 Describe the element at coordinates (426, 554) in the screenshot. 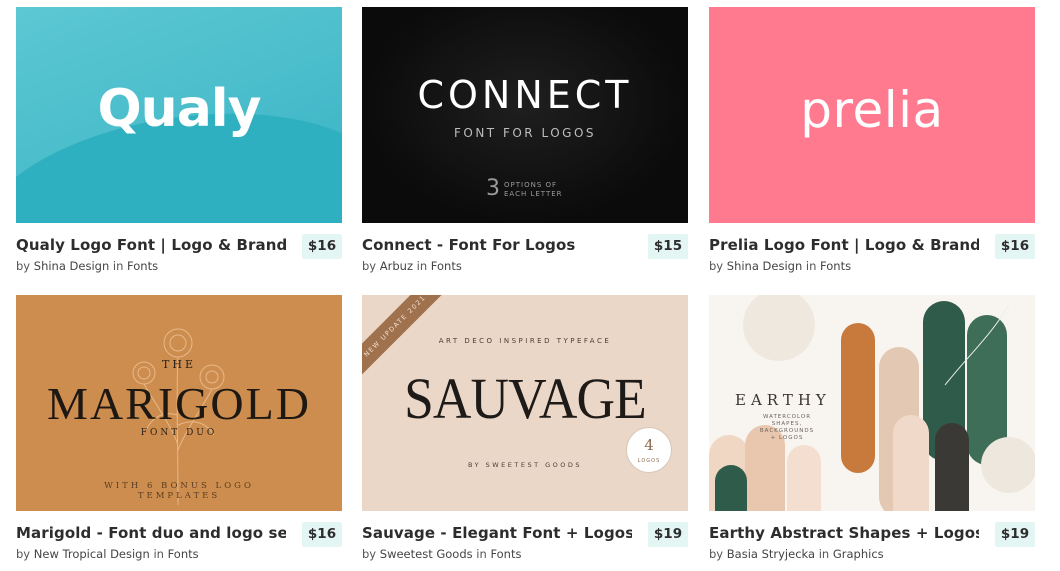

I see `author-link: Sweetest Goods` at that location.